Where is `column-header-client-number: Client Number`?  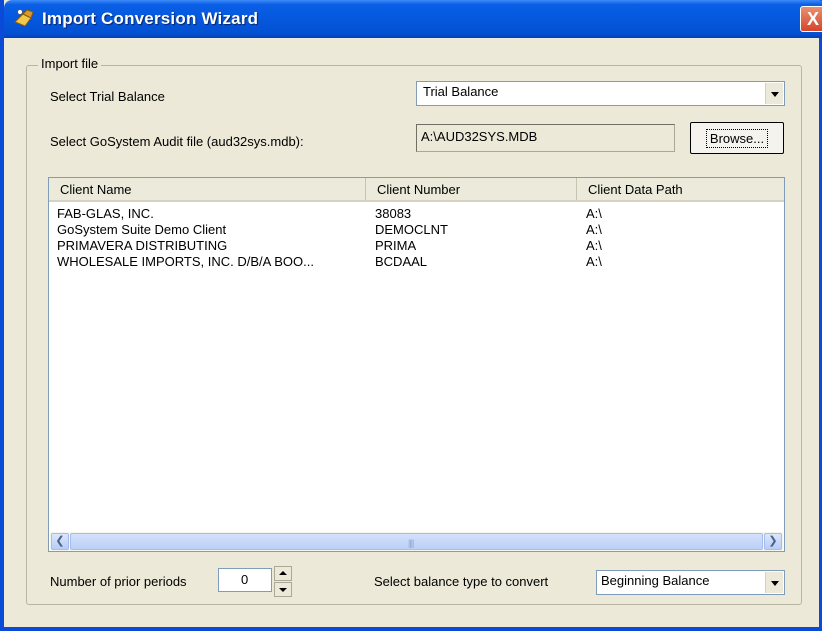 column-header-client-number: Client Number is located at coordinates (471, 189).